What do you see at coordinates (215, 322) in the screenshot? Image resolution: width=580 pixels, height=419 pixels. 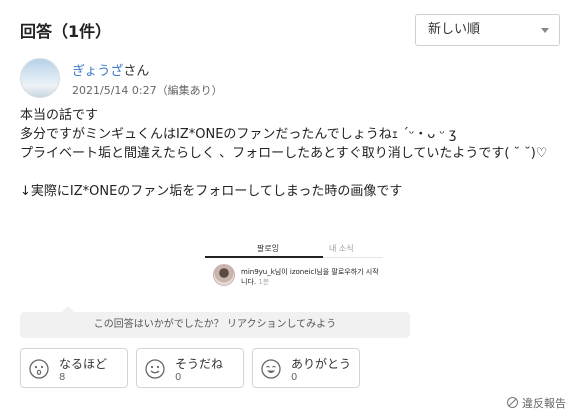 I see `reaction-prompt: この回答はいかがでしたか？ リアクションしてみよう` at bounding box center [215, 322].